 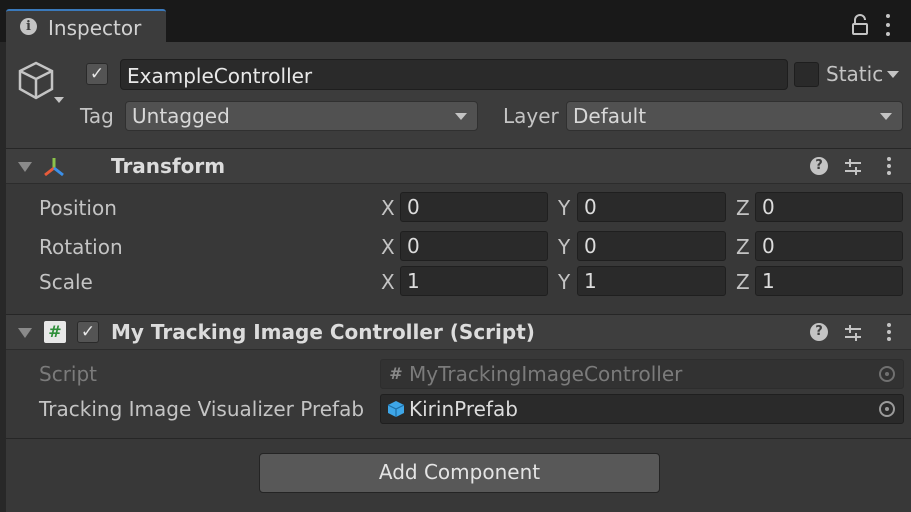 I want to click on prefab-label: Tracking Image Visualizer Prefab, so click(x=201, y=409).